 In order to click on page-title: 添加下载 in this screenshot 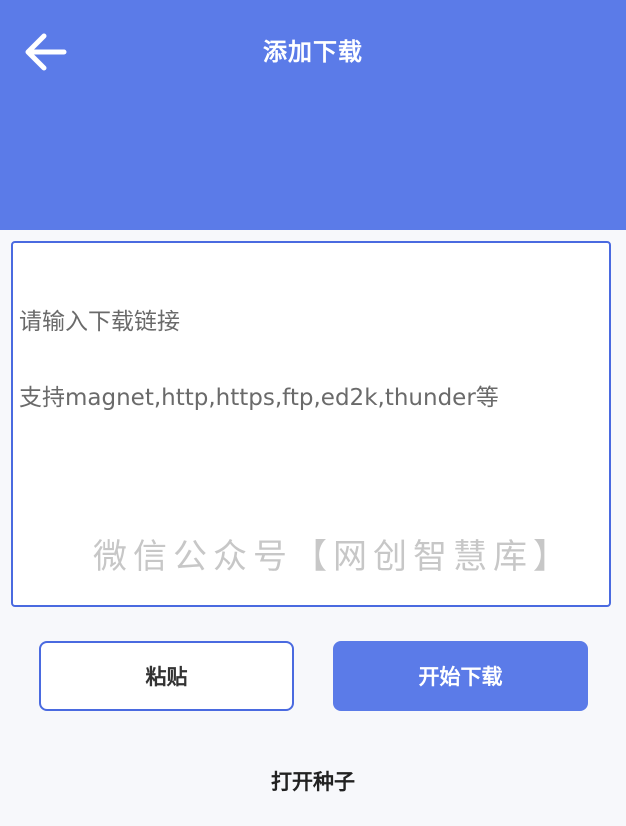, I will do `click(313, 52)`.